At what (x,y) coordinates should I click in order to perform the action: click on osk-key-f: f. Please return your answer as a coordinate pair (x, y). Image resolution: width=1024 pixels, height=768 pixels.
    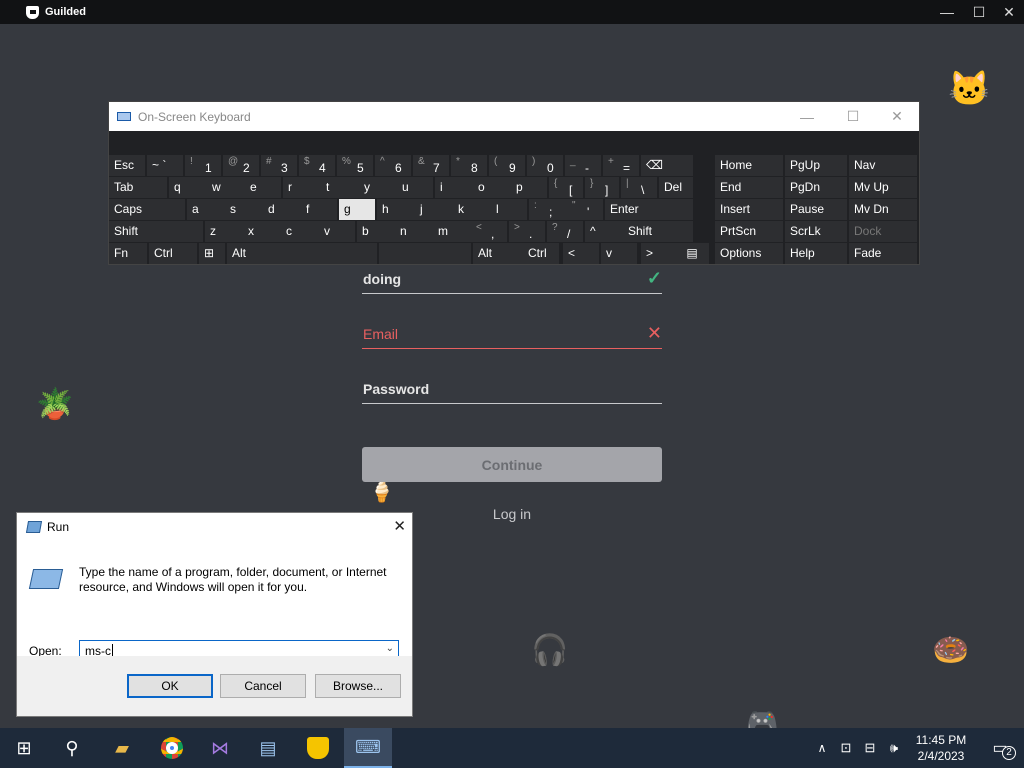
    Looking at the image, I should click on (319, 209).